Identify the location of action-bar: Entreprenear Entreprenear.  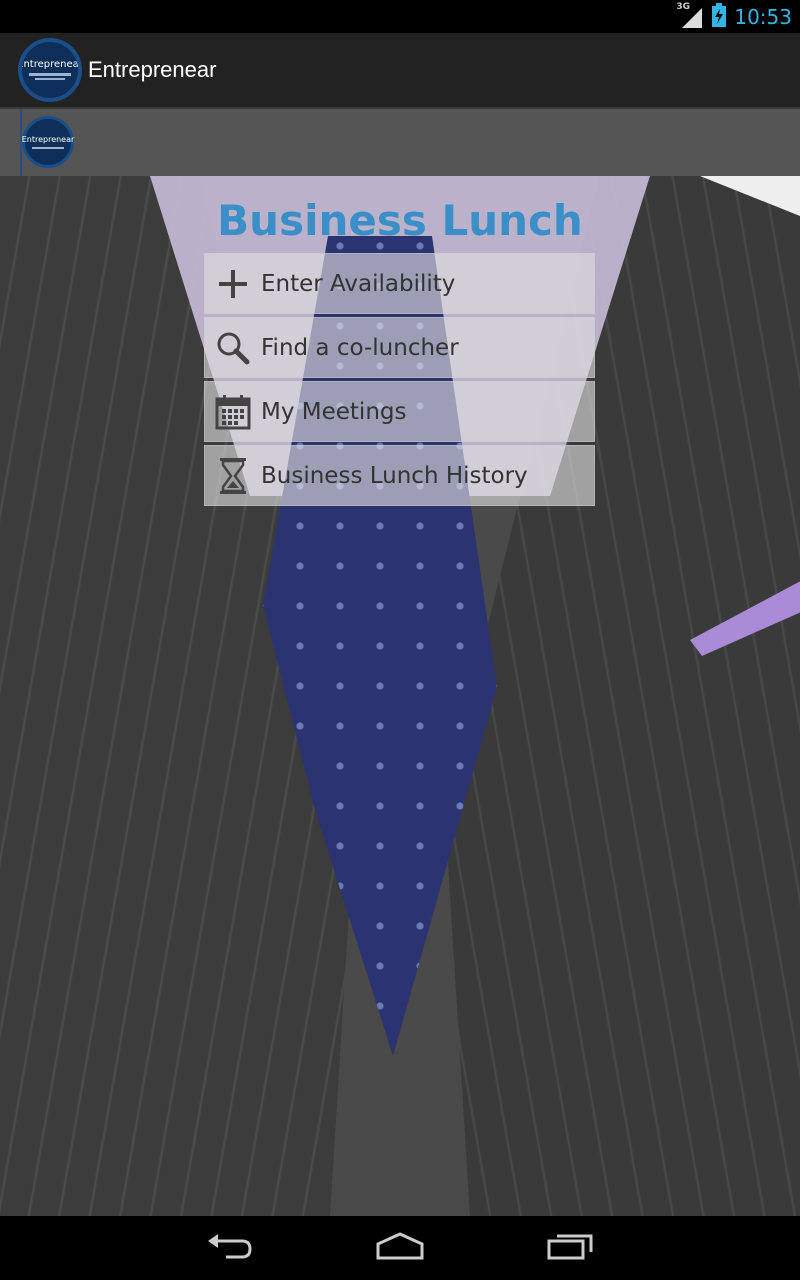
(400, 70).